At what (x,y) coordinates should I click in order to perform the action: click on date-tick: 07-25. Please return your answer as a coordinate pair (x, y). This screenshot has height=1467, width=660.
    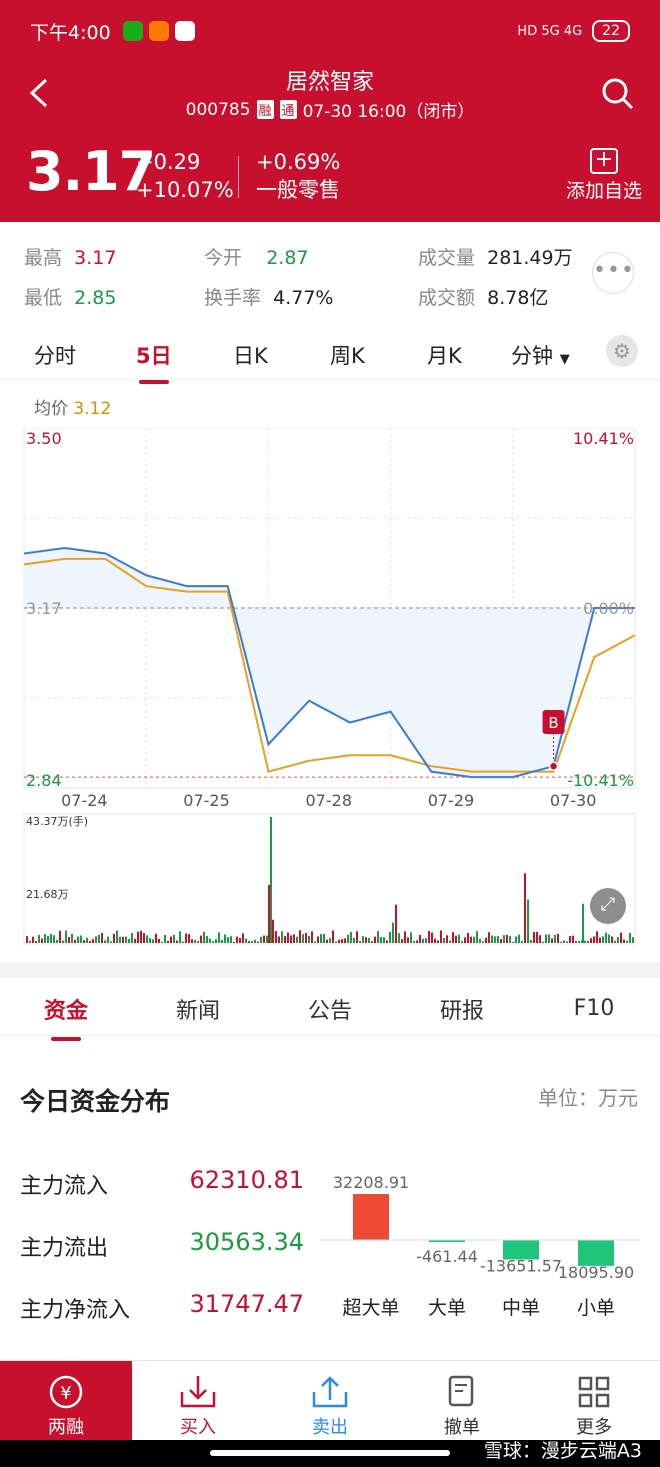
    Looking at the image, I should click on (206, 800).